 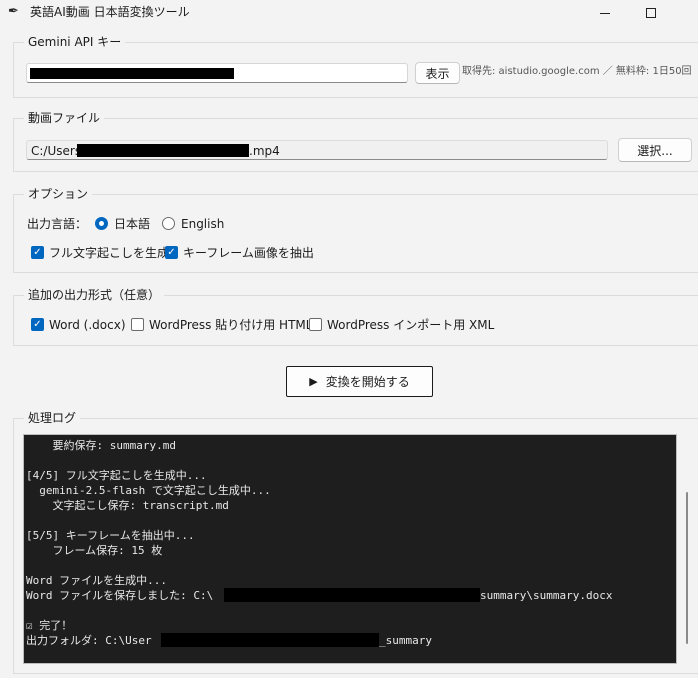 I want to click on wordpress-xml-checkbox, so click(x=315, y=324).